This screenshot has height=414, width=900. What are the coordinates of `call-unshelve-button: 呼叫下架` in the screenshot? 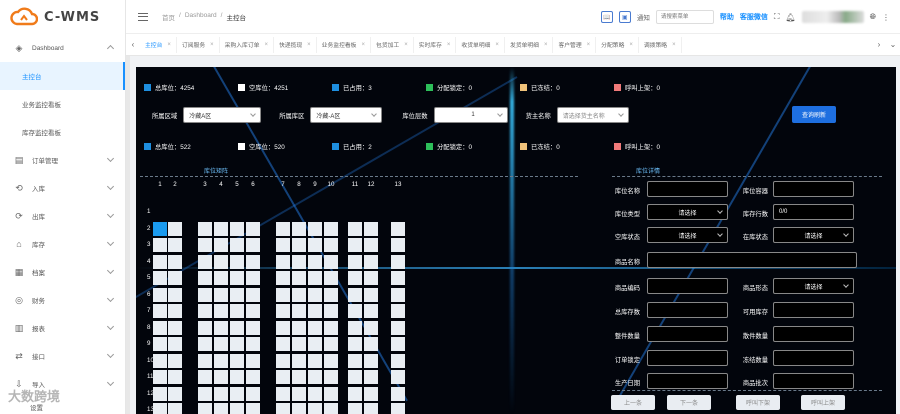 It's located at (758, 402).